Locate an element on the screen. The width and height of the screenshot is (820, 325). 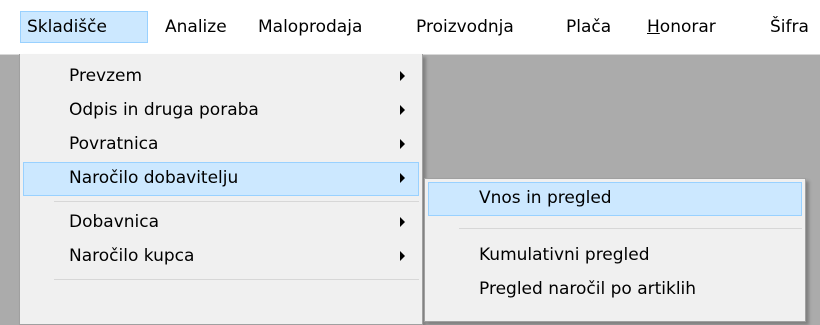
menu-proizvodnja: Proizvodnja is located at coordinates (465, 27).